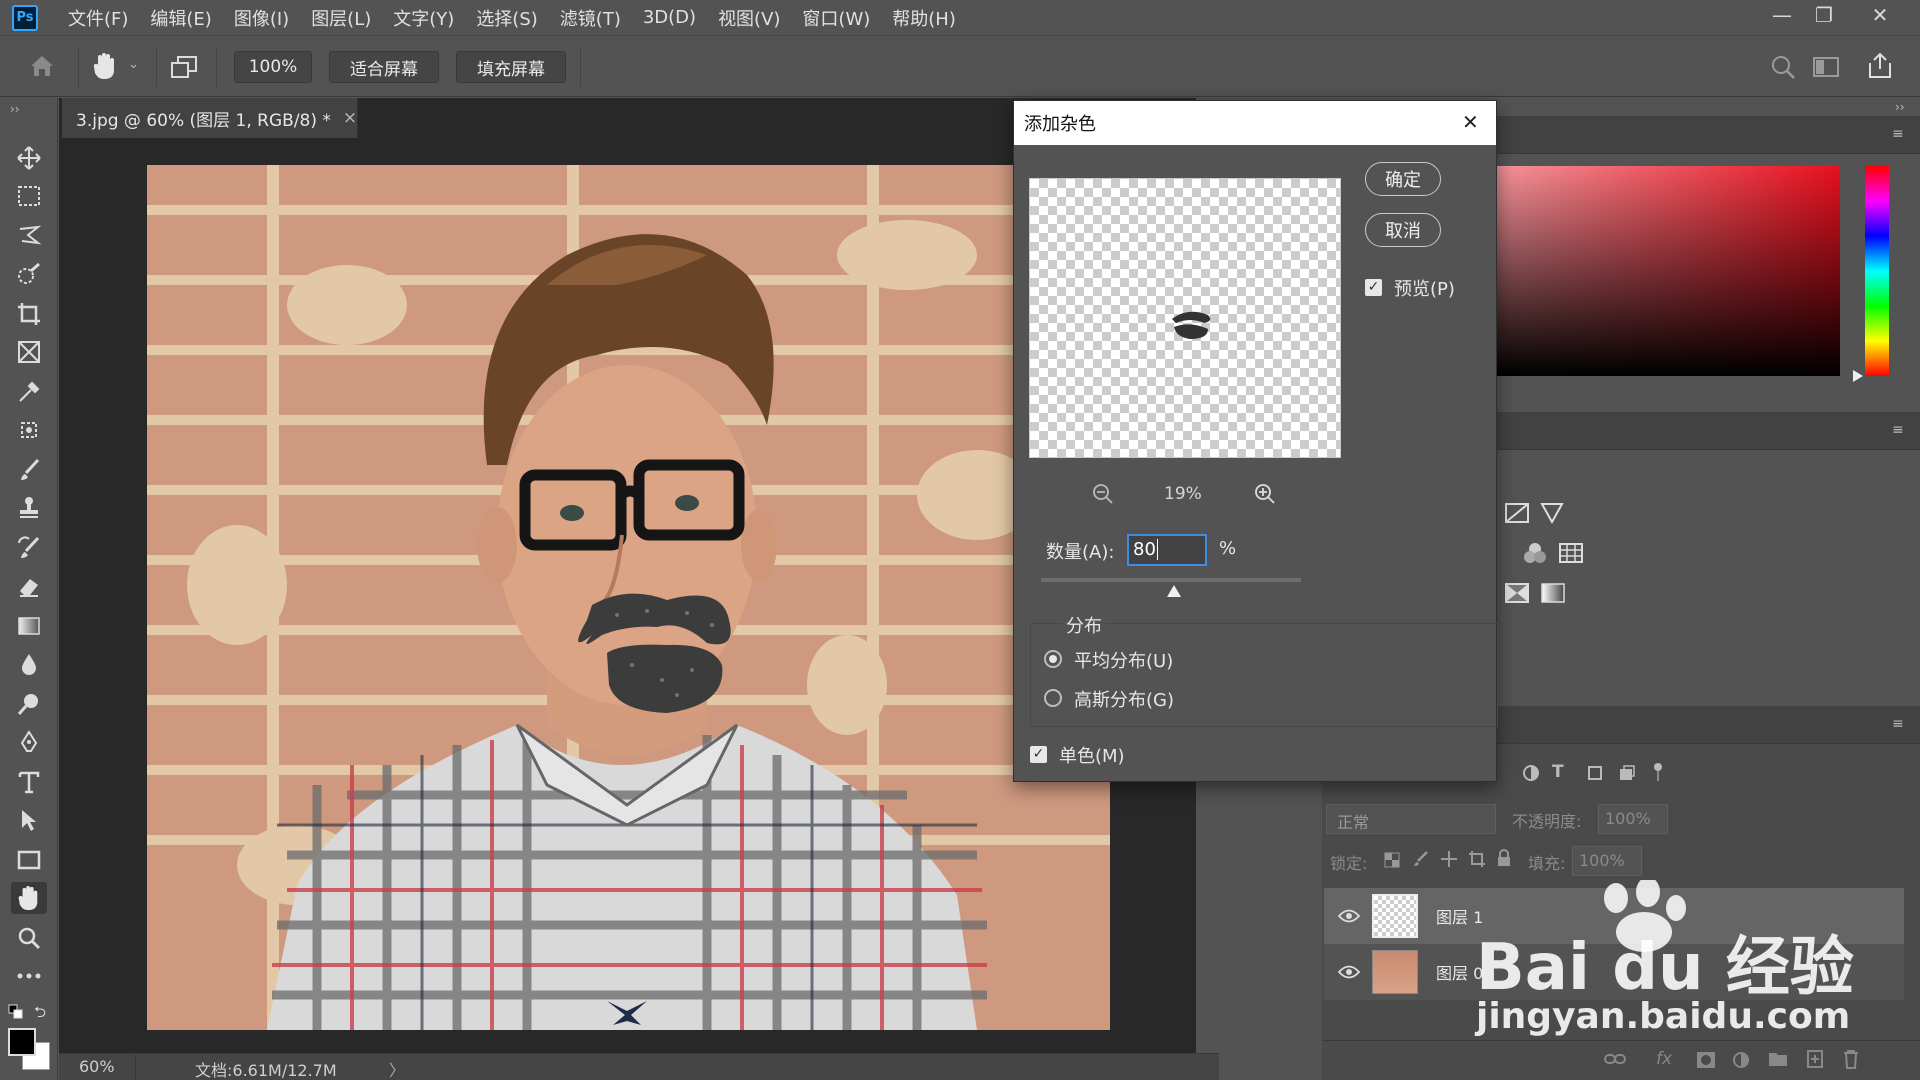 Image resolution: width=1920 pixels, height=1080 pixels. What do you see at coordinates (1265, 496) in the screenshot?
I see `zoom-in-icon` at bounding box center [1265, 496].